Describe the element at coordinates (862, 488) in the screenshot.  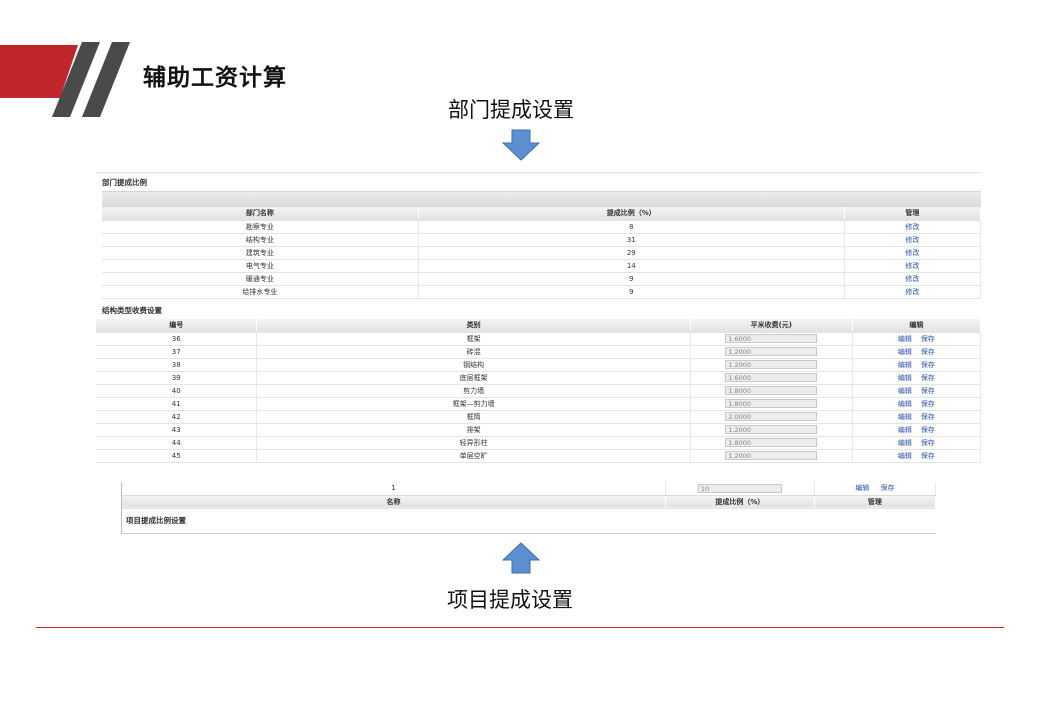
I see `project-edit-link: 编辑` at that location.